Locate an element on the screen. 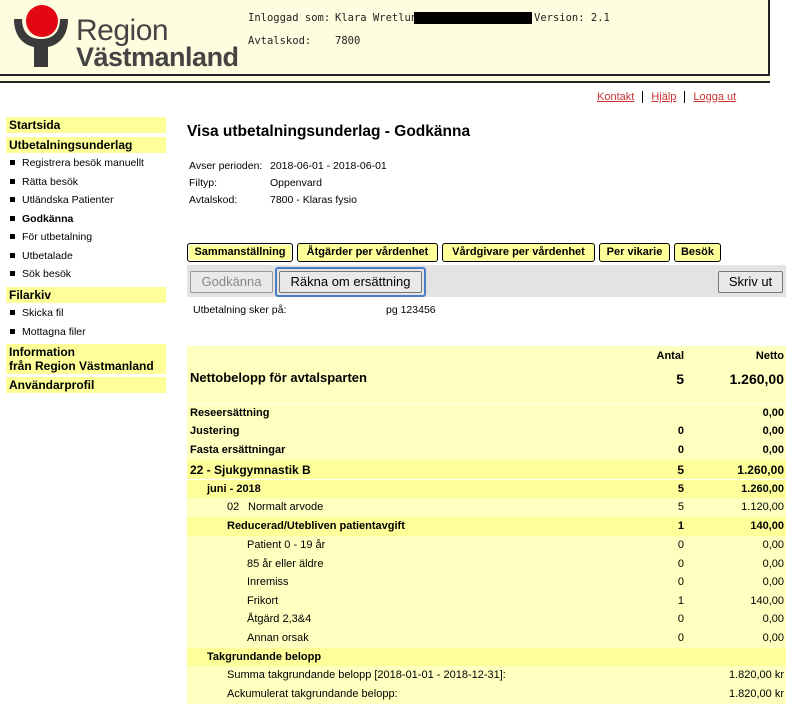 This screenshot has width=794, height=704. nav-item-mottagna-filer: Mottagna filer is located at coordinates (48, 332).